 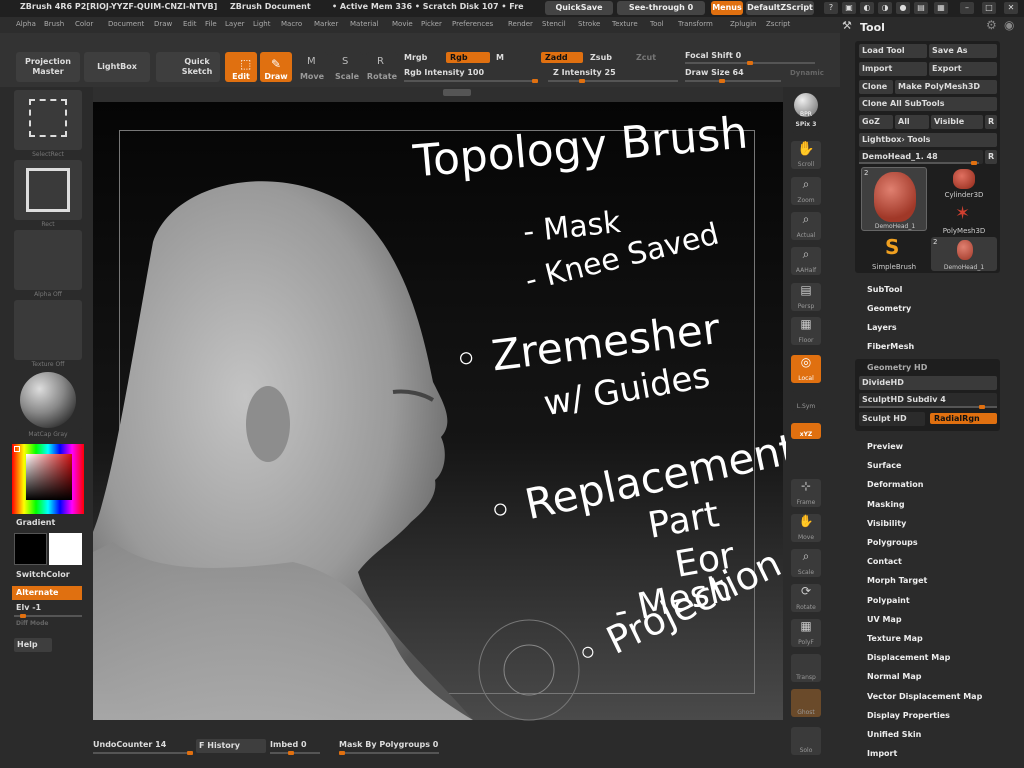 What do you see at coordinates (941, 8) in the screenshot?
I see `layout3-icon: ▦` at bounding box center [941, 8].